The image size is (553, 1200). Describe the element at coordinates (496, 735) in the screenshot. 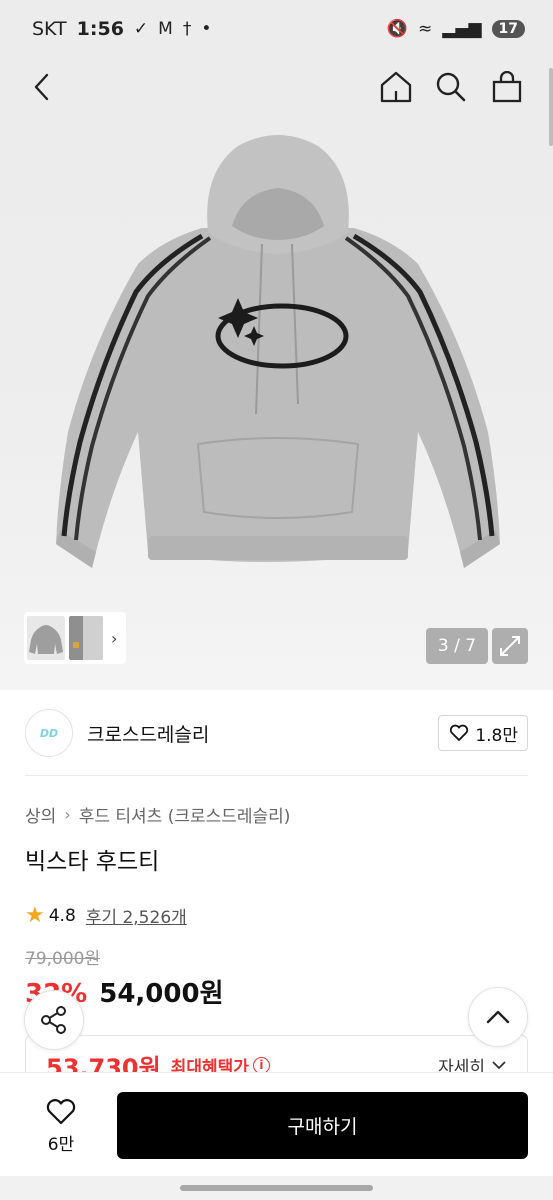

I see `brand-like-count: 1.8만` at that location.